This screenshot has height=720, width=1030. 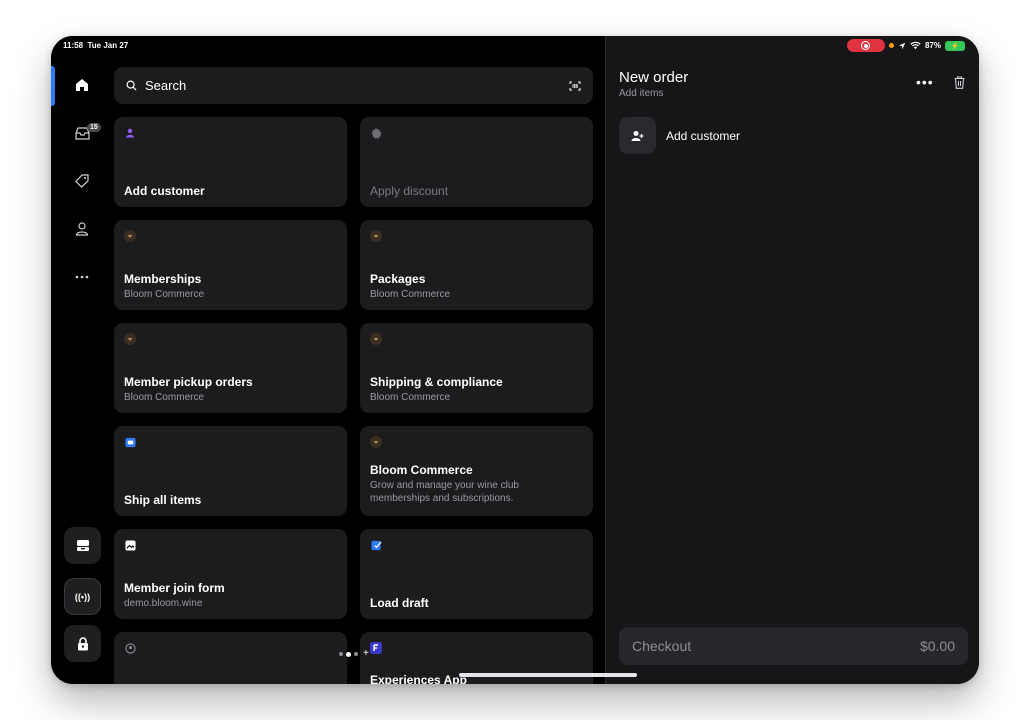 What do you see at coordinates (230, 471) in the screenshot?
I see `tile-ship-all-items: Ship all items` at bounding box center [230, 471].